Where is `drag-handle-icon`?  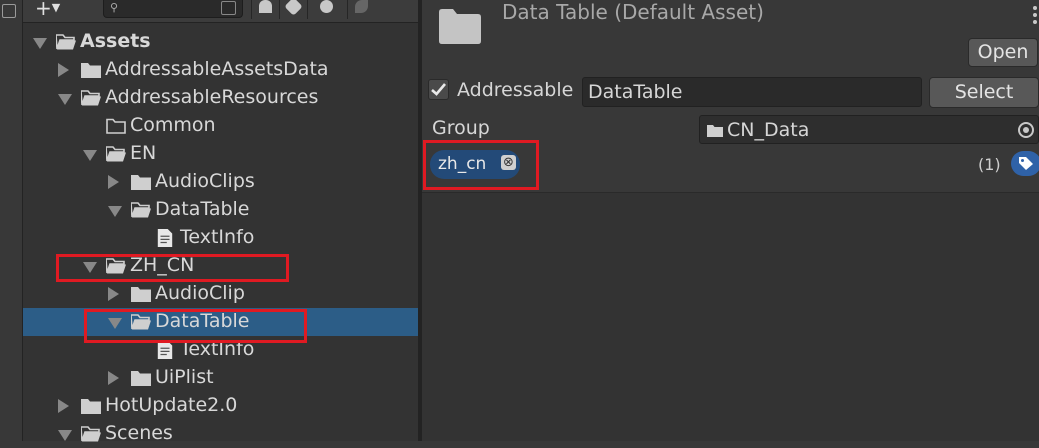
drag-handle-icon is located at coordinates (8, 35).